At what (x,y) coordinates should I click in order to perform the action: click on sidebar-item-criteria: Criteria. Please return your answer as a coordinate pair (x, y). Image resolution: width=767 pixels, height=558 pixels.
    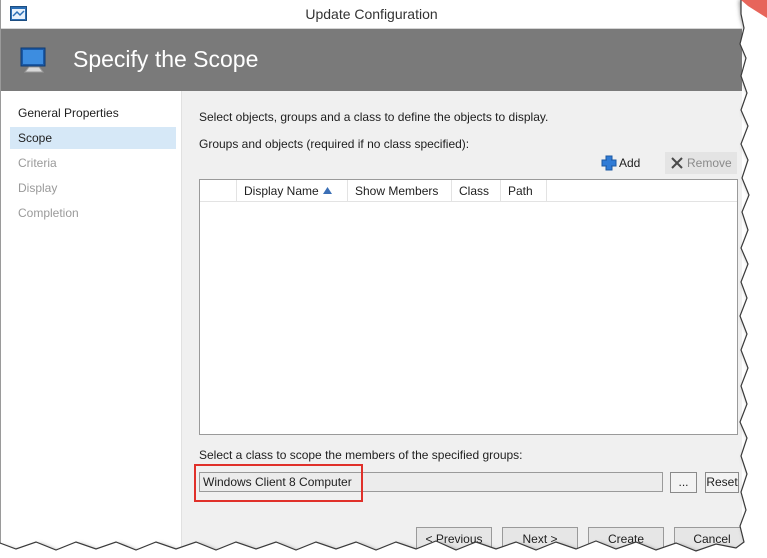
    Looking at the image, I should click on (37, 163).